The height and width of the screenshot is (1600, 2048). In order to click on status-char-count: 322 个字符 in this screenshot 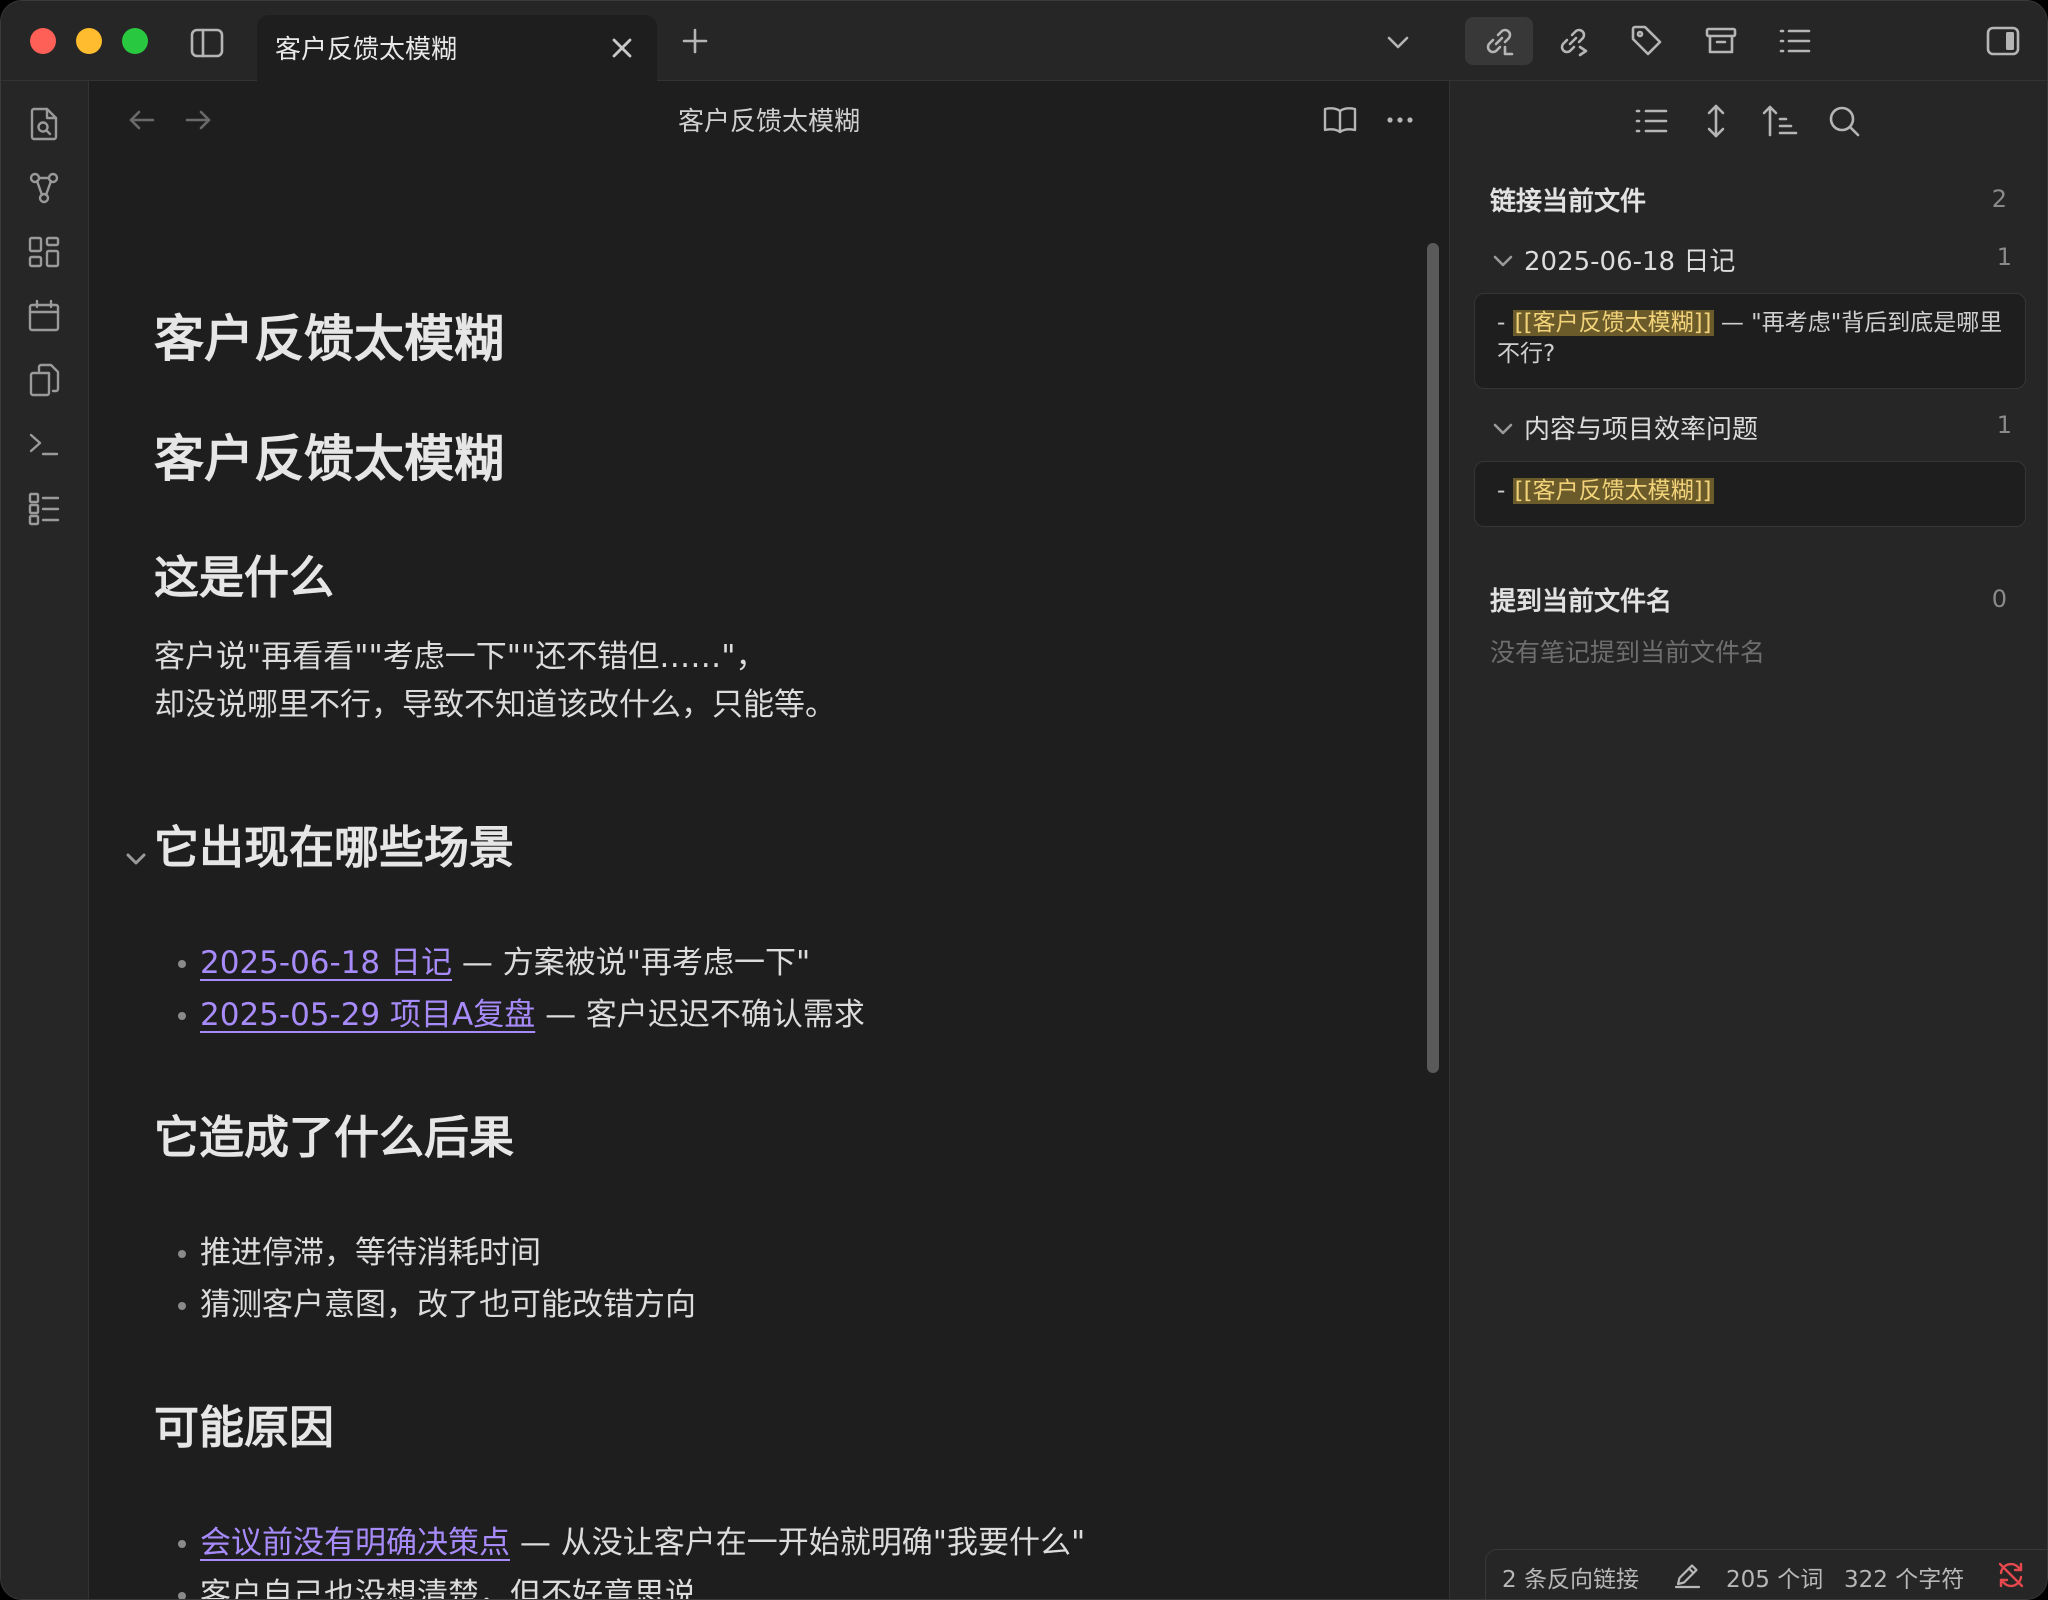, I will do `click(1904, 1580)`.